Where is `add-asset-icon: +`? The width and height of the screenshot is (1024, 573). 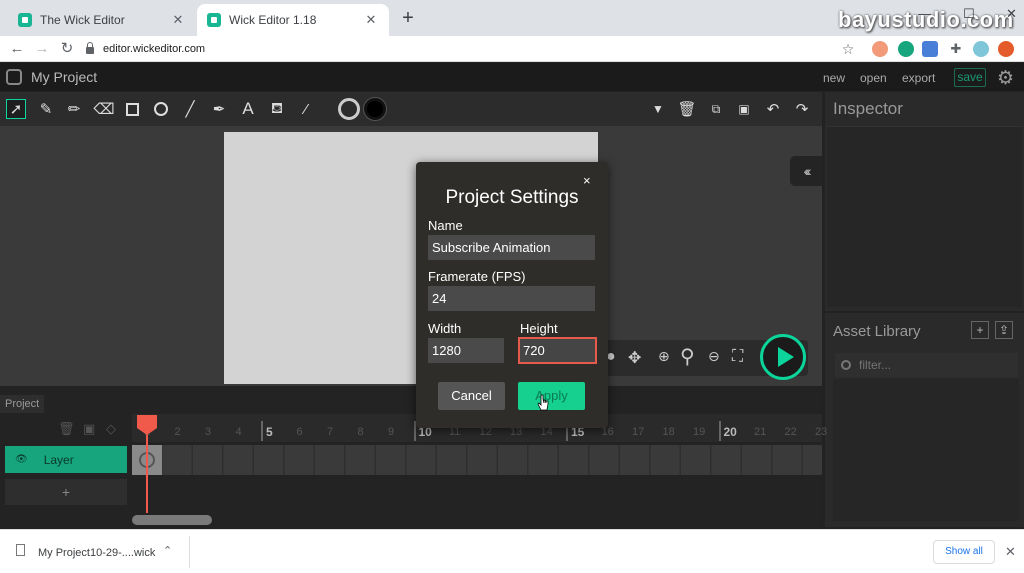
add-asset-icon: + is located at coordinates (980, 330).